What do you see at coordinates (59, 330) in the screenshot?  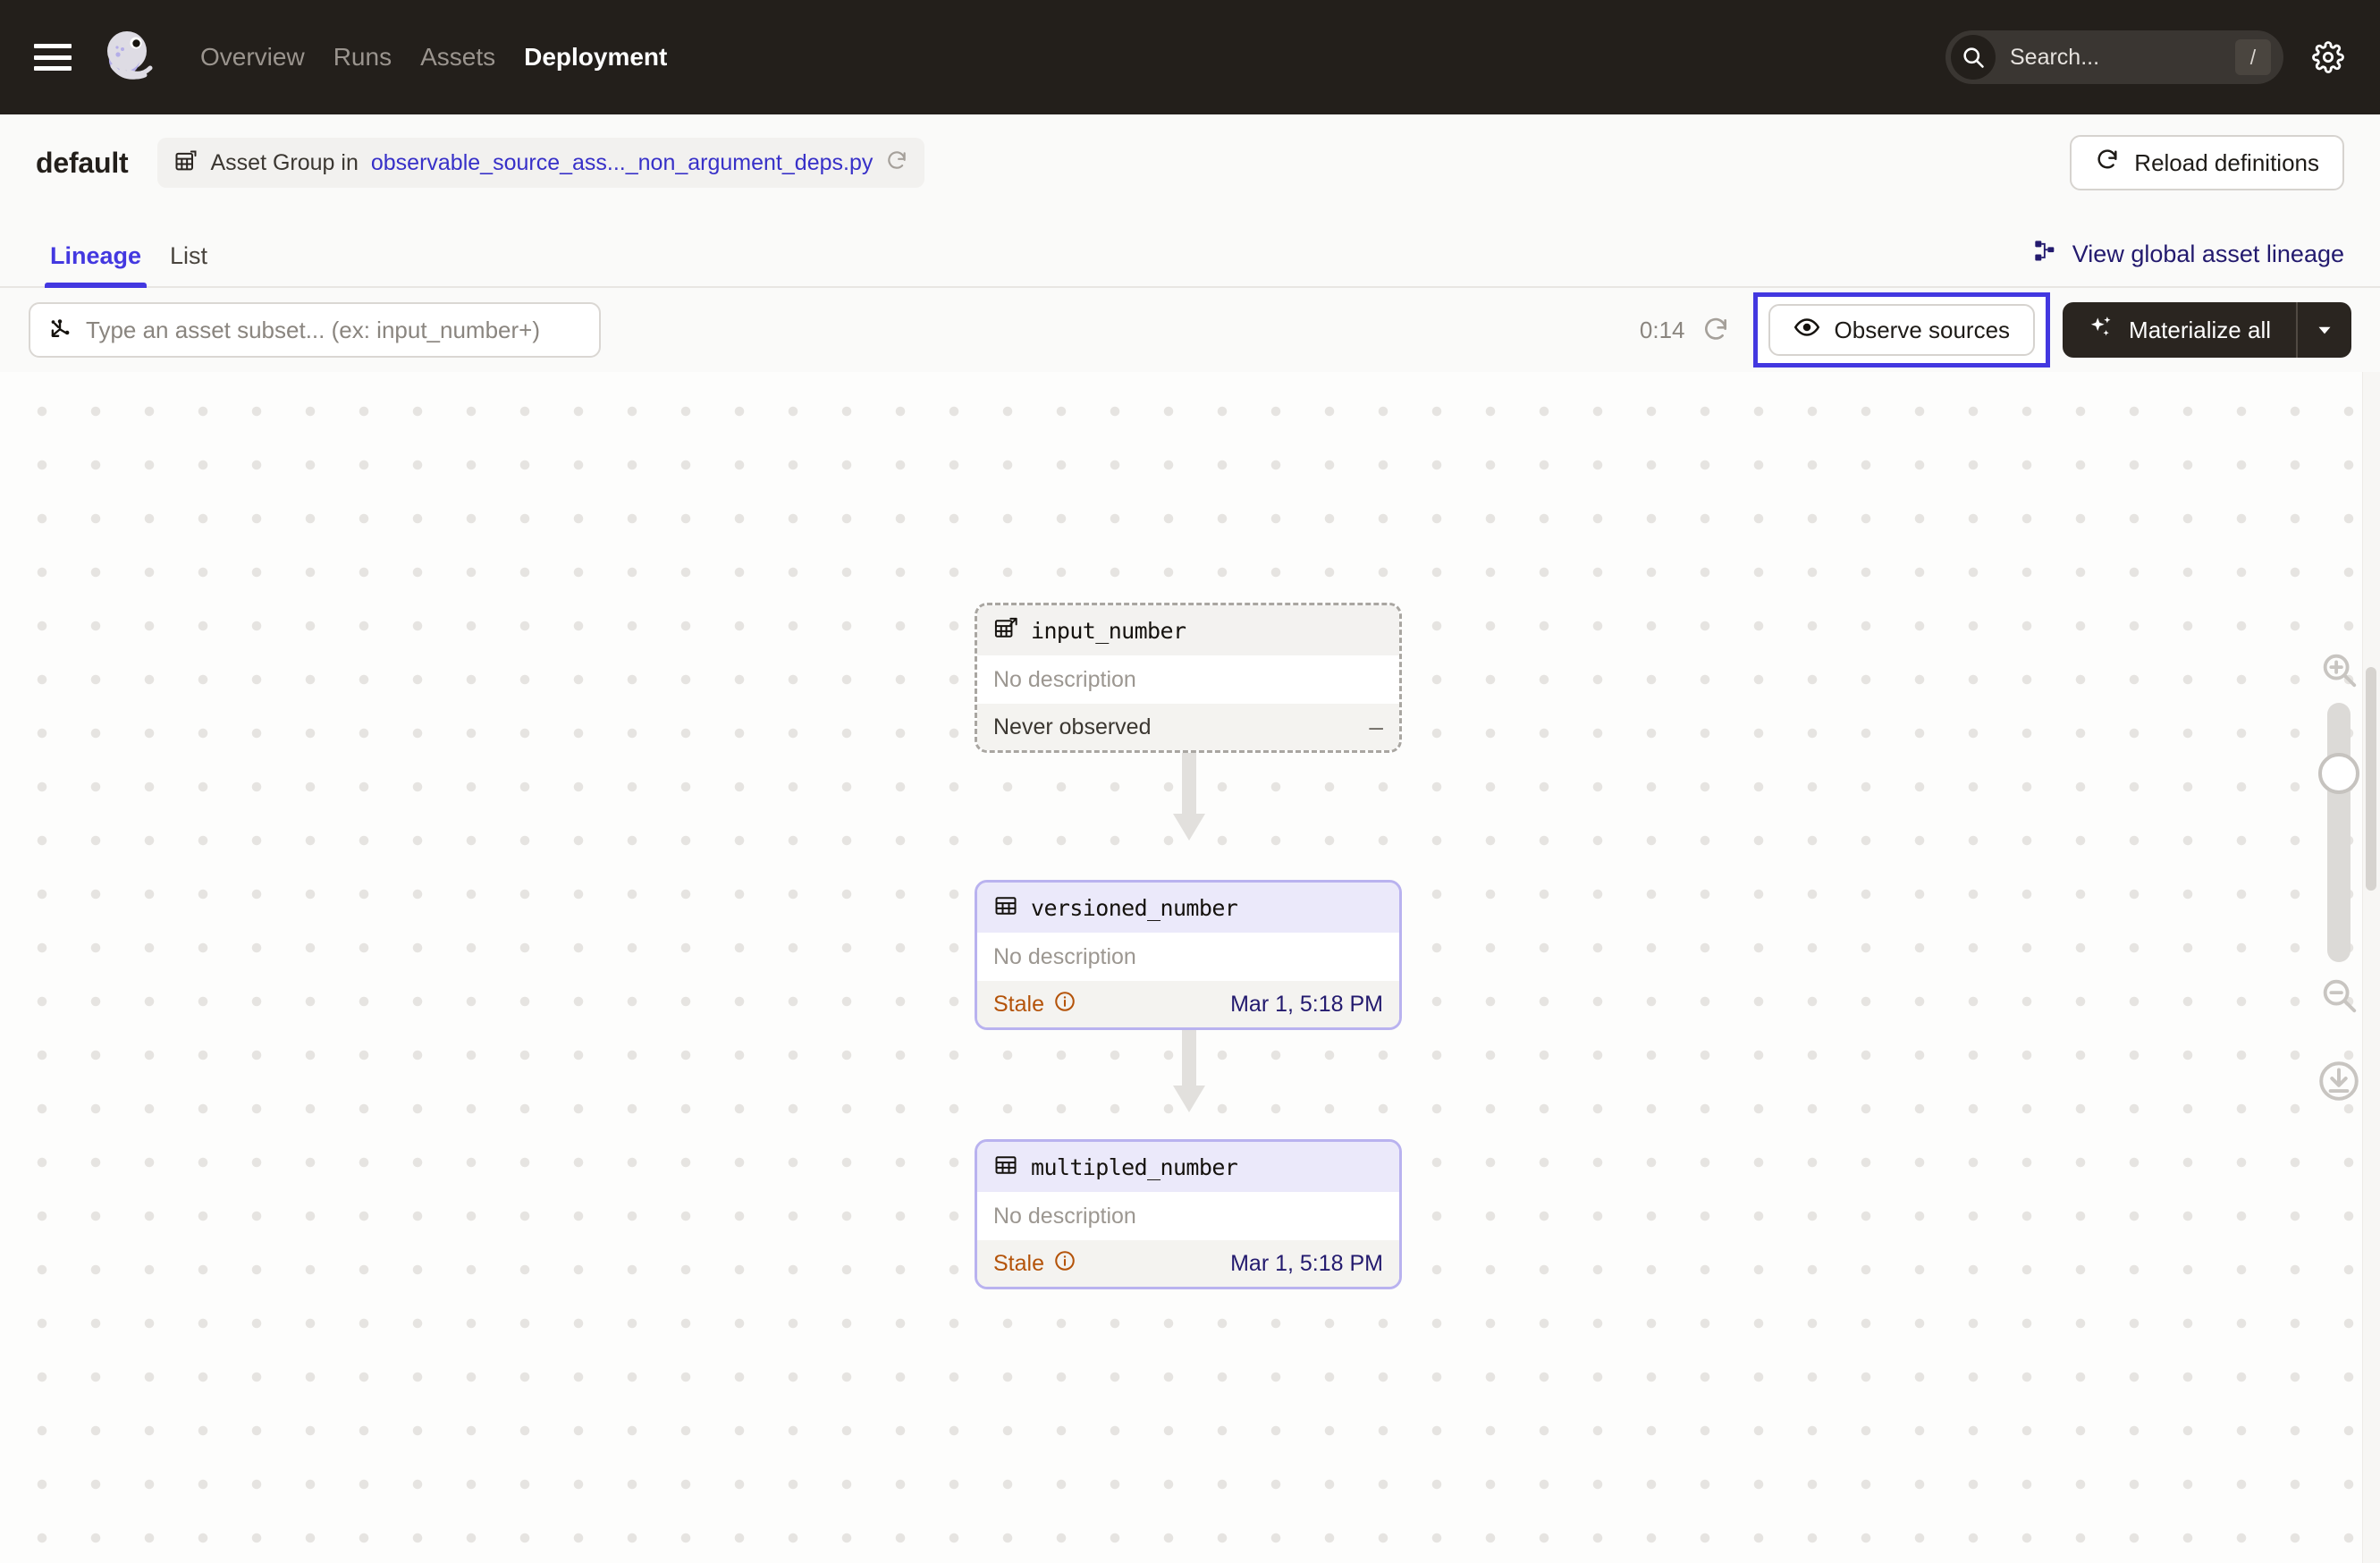 I see `asset-selection-icon` at bounding box center [59, 330].